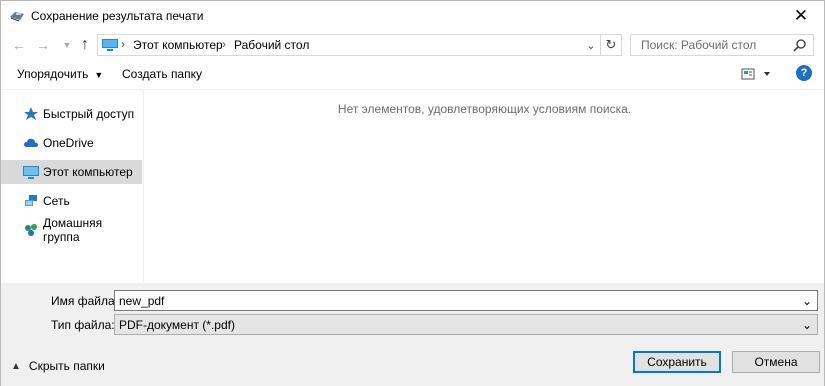 The height and width of the screenshot is (386, 825). Describe the element at coordinates (711, 45) in the screenshot. I see `search-input` at that location.